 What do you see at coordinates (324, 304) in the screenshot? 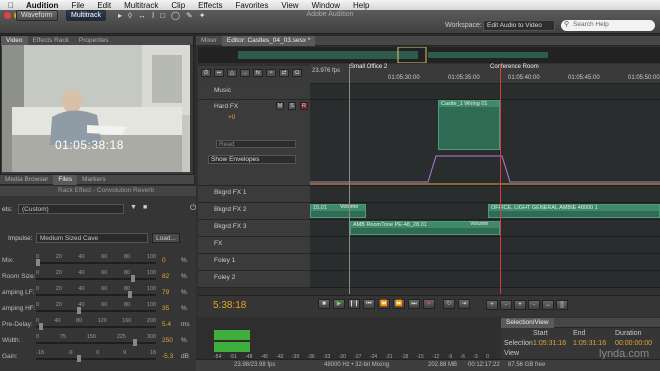
I see `stop-button: ■` at bounding box center [324, 304].